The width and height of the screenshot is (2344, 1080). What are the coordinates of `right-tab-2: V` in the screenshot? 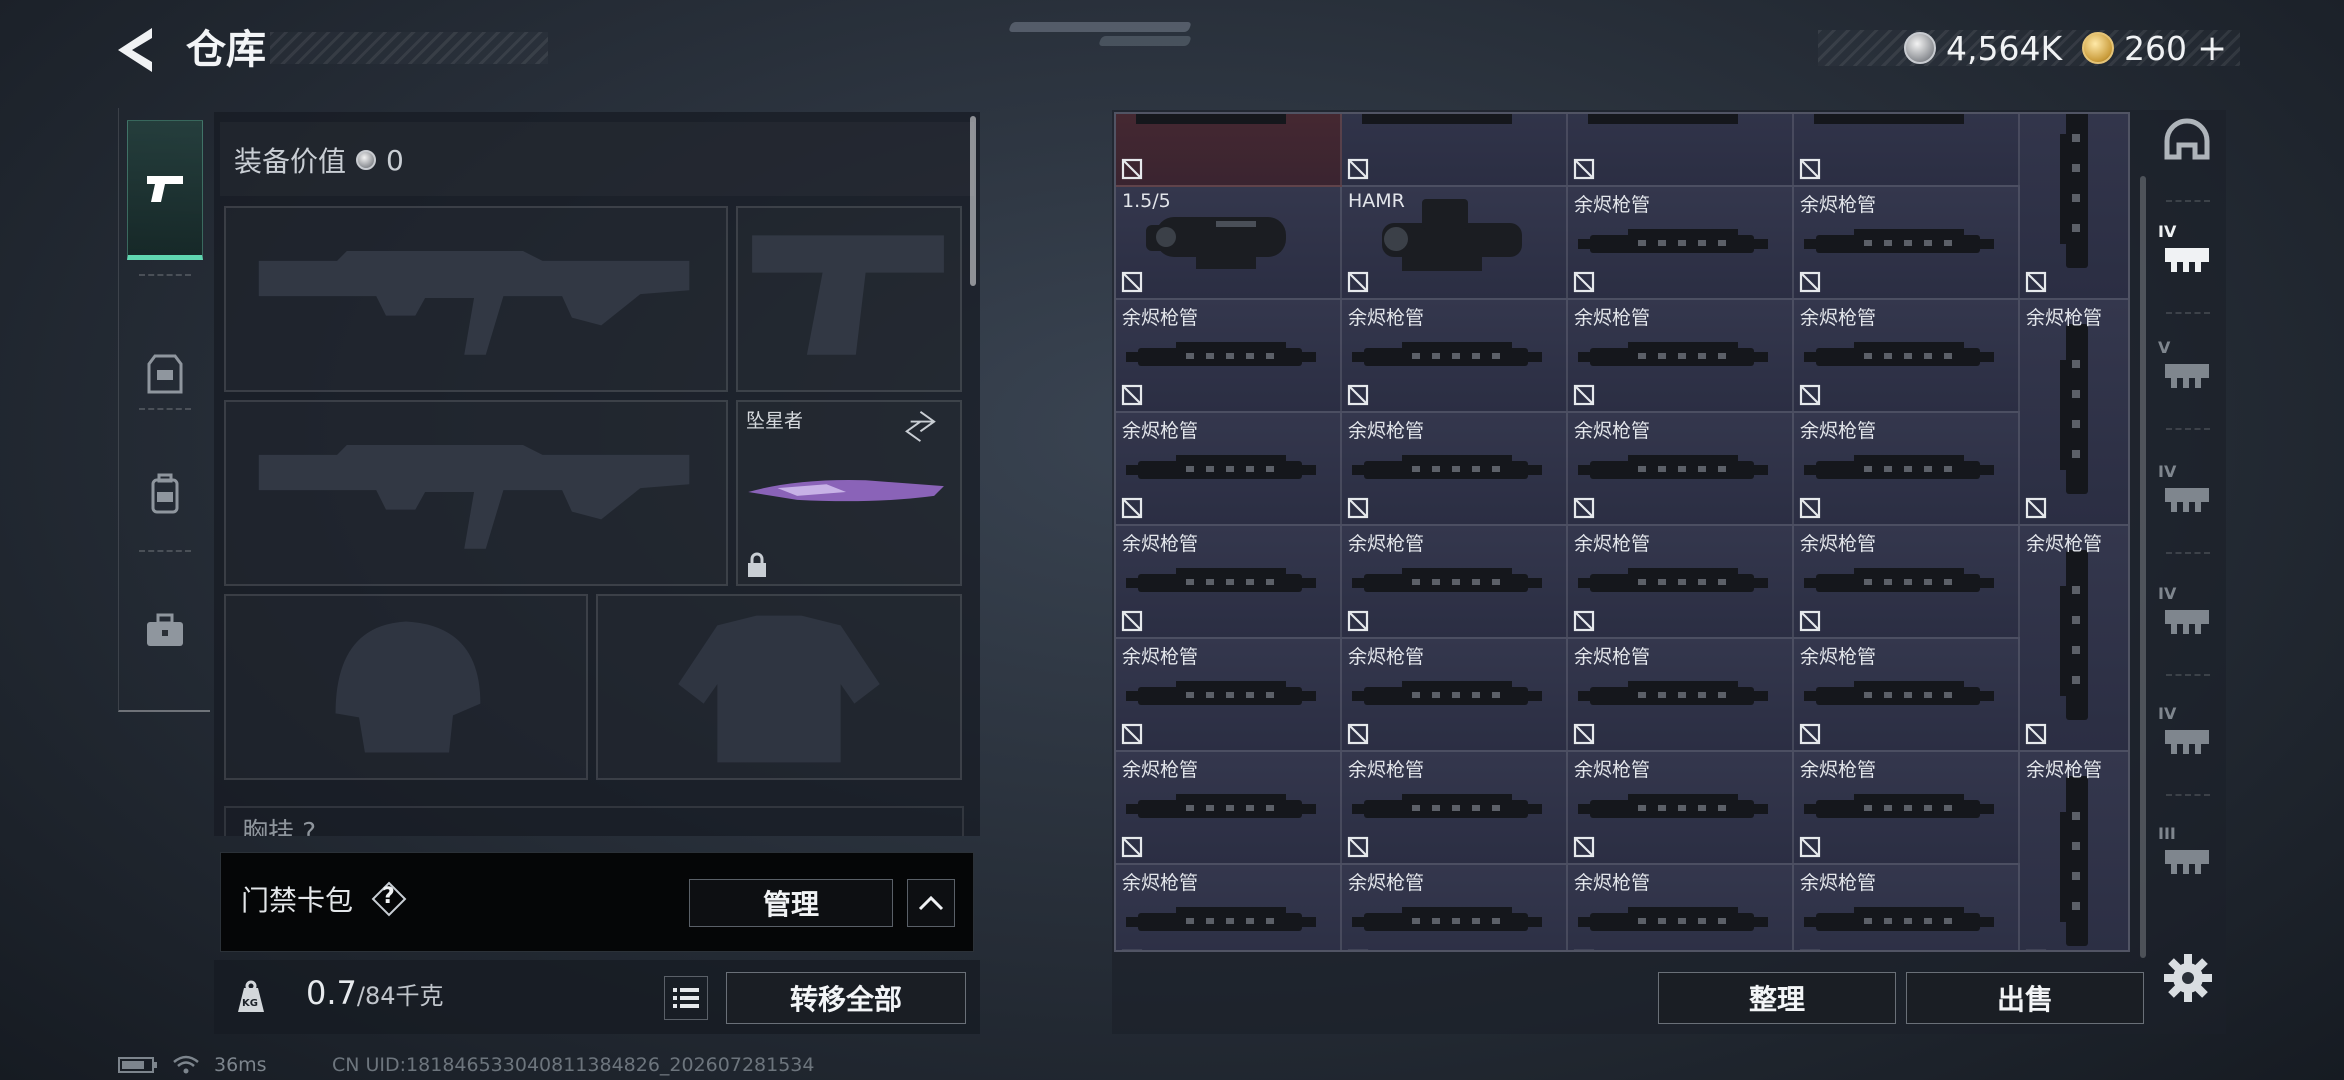 It's located at (2187, 371).